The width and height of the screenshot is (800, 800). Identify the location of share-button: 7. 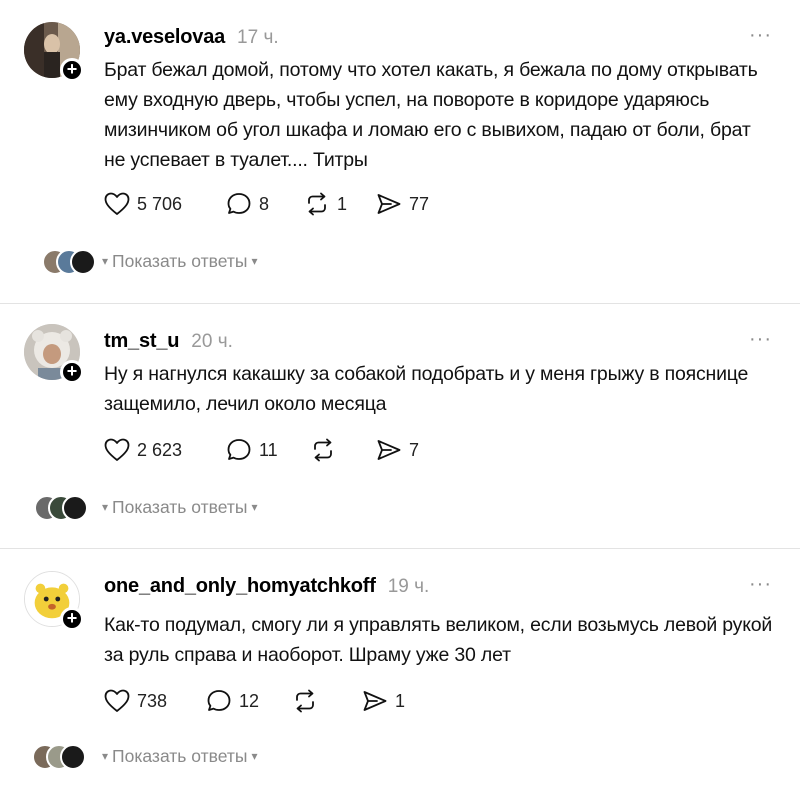
(397, 450).